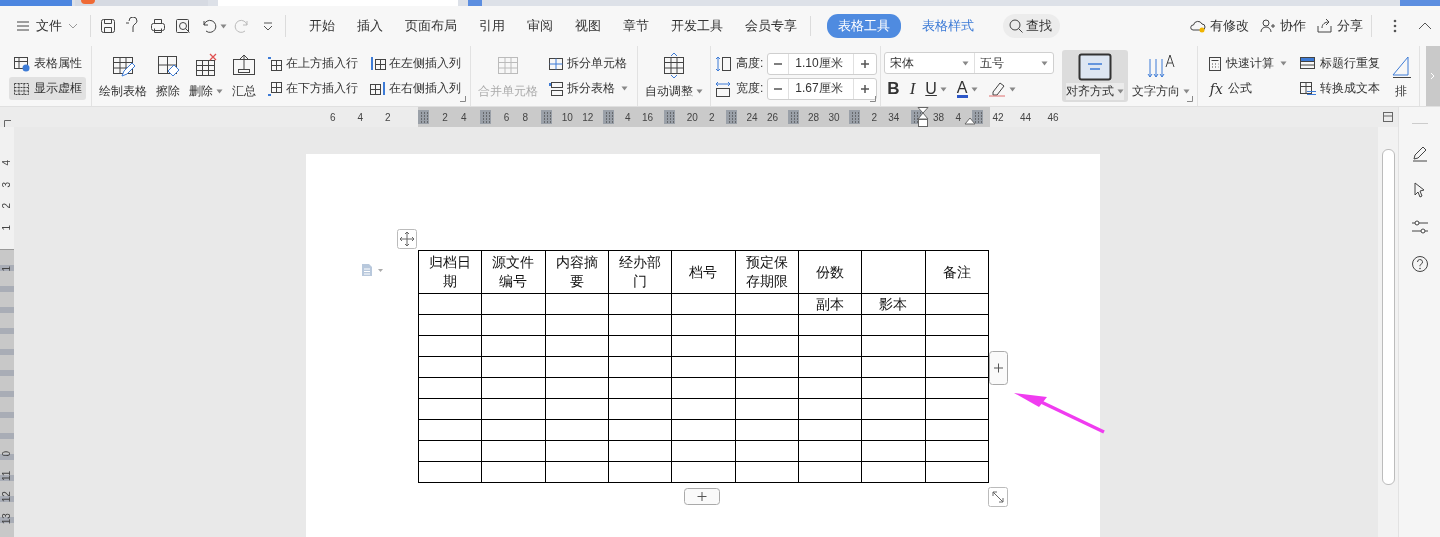  Describe the element at coordinates (7, 123) in the screenshot. I see `tab-stop-icon` at that location.